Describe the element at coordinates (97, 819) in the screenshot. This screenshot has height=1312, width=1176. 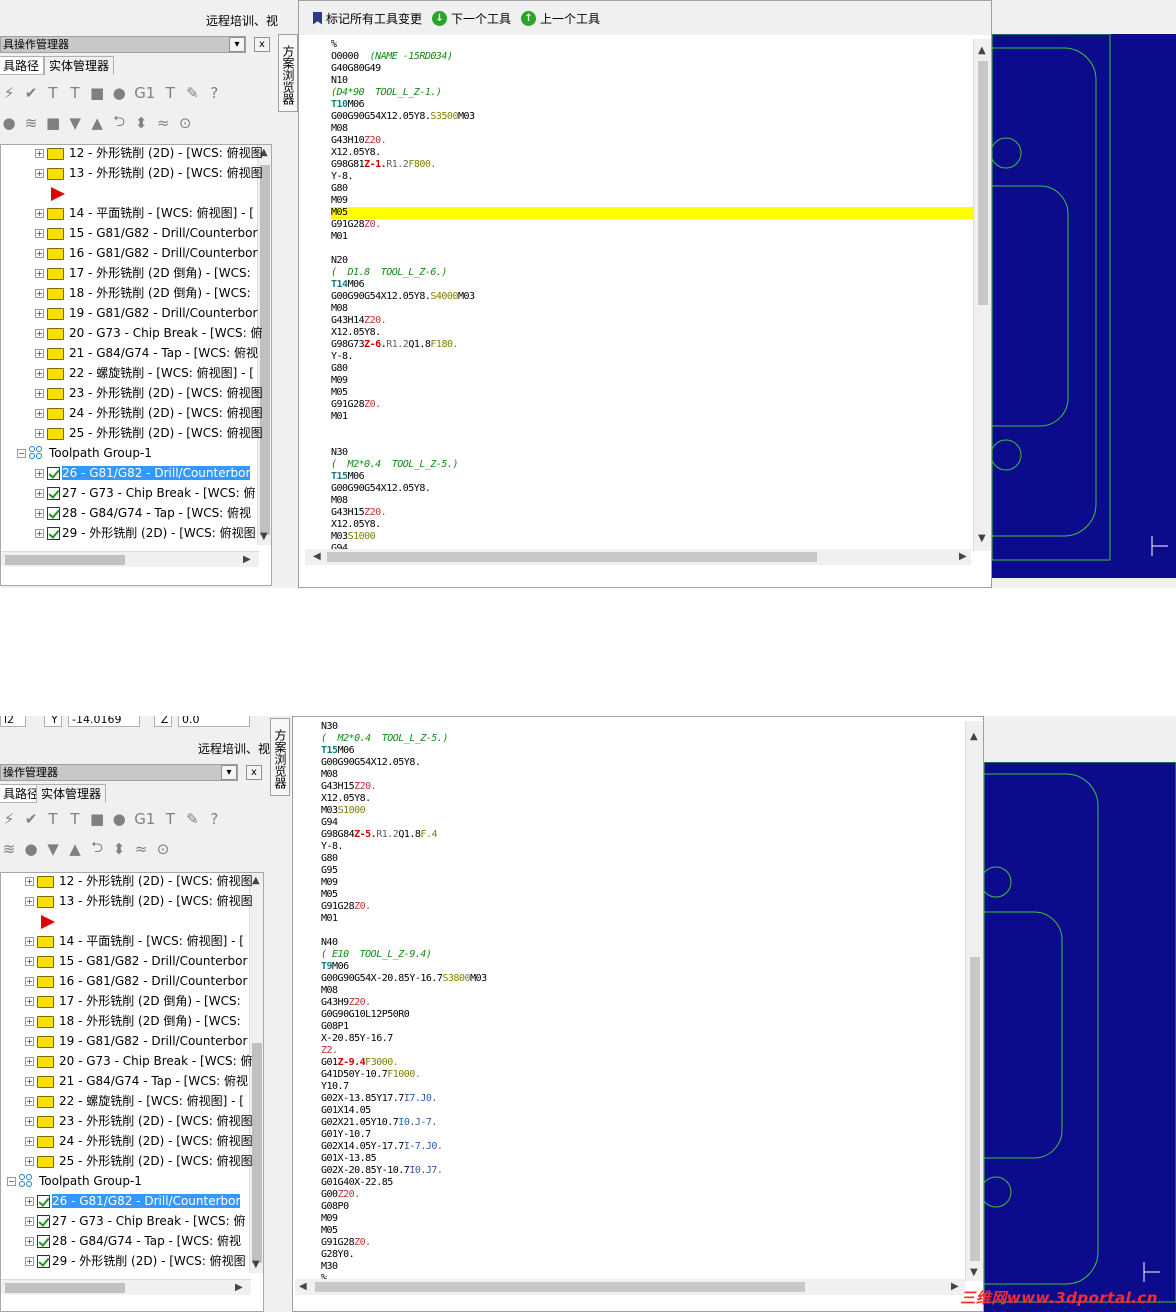
I see `simulate-icon: ■` at that location.